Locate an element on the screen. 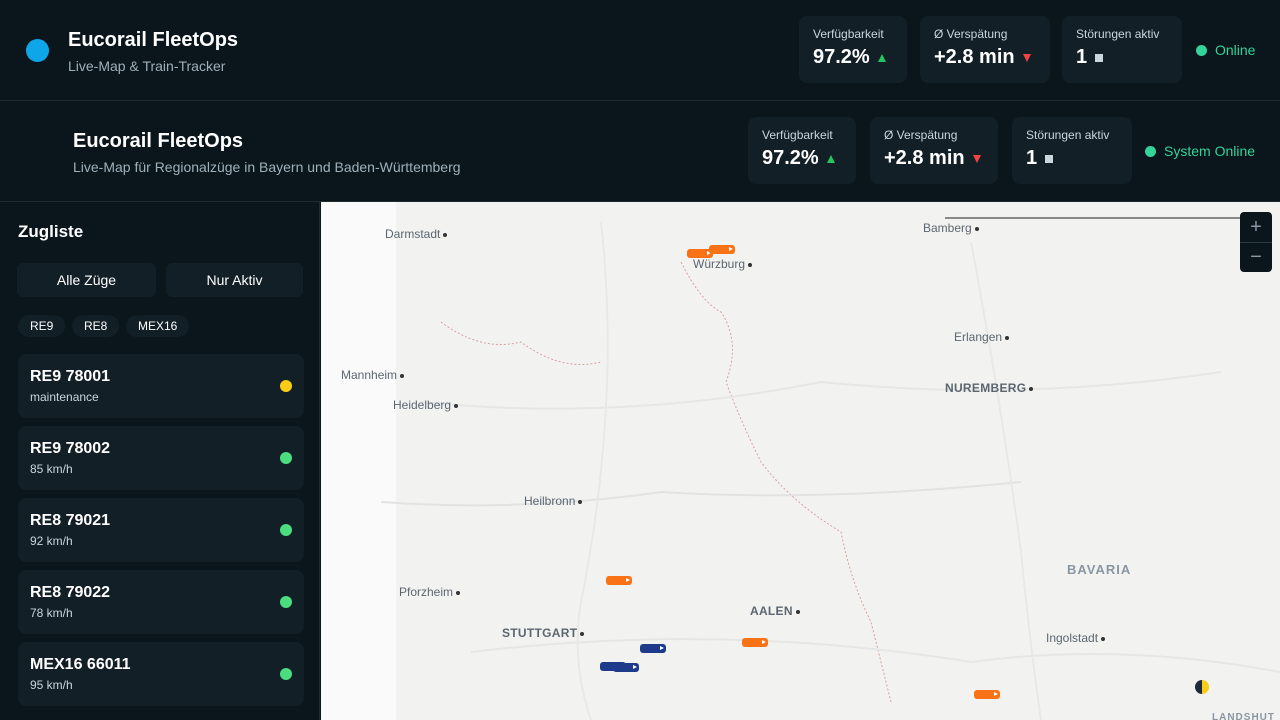 The height and width of the screenshot is (720, 1280). scale-line is located at coordinates (1095, 218).